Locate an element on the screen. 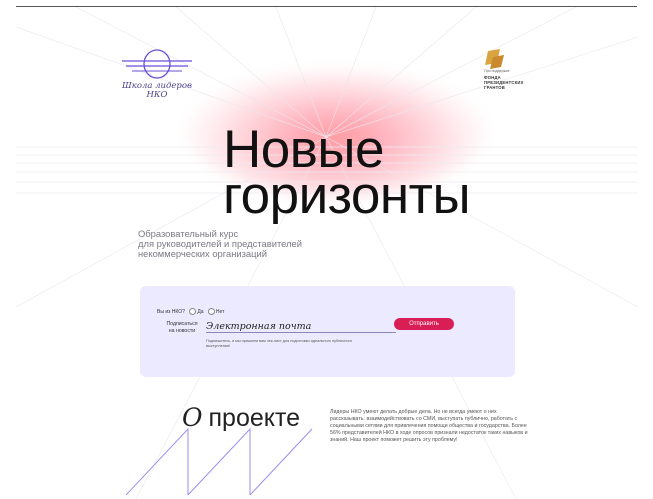  logo-line-2: НКО is located at coordinates (157, 95).